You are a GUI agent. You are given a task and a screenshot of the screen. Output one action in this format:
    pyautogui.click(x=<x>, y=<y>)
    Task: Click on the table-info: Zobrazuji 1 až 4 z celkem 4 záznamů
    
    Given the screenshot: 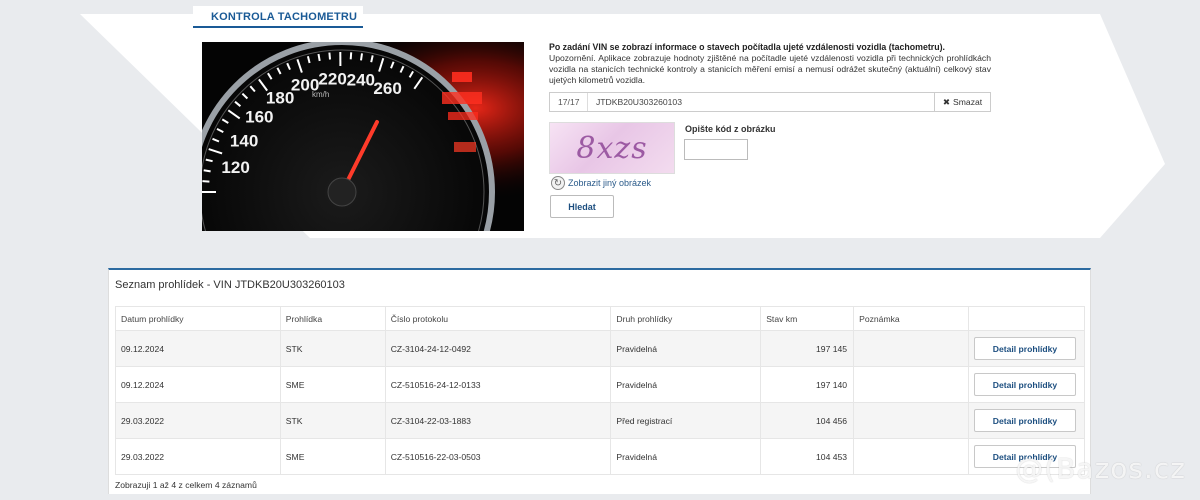 What is the action you would take?
    pyautogui.click(x=186, y=485)
    